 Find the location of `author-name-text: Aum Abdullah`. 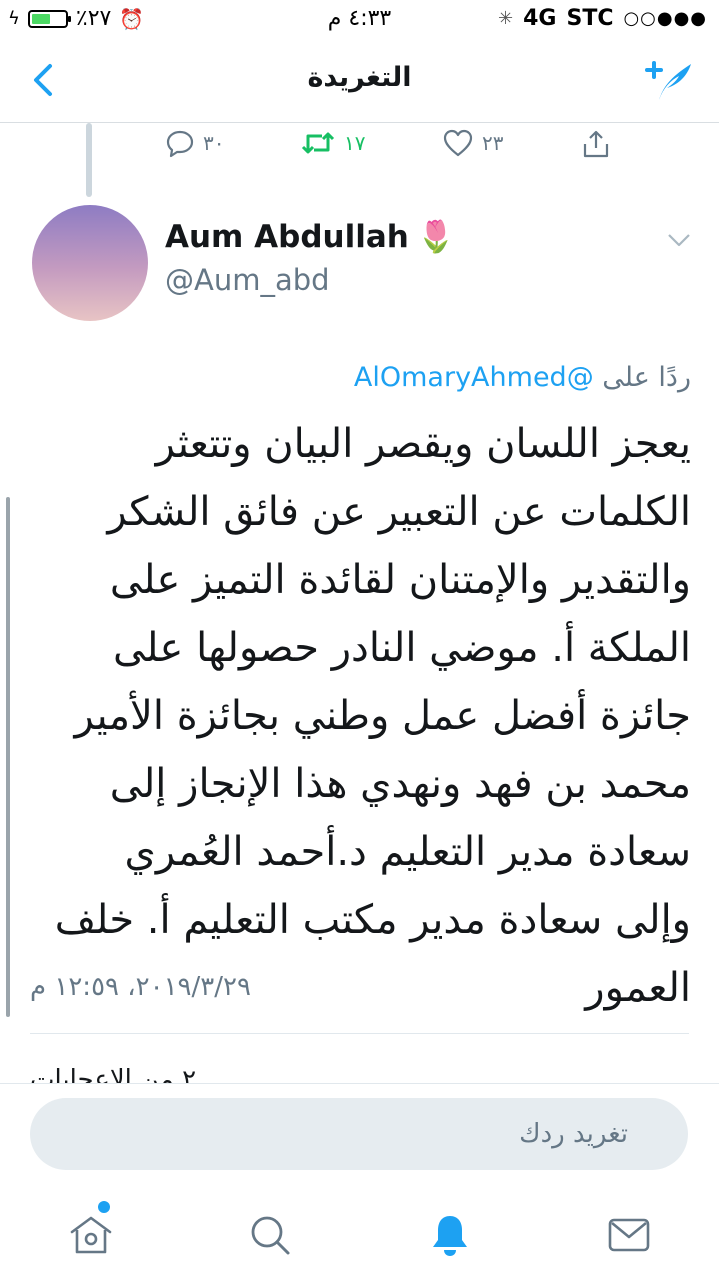

author-name-text: Aum Abdullah is located at coordinates (287, 236).